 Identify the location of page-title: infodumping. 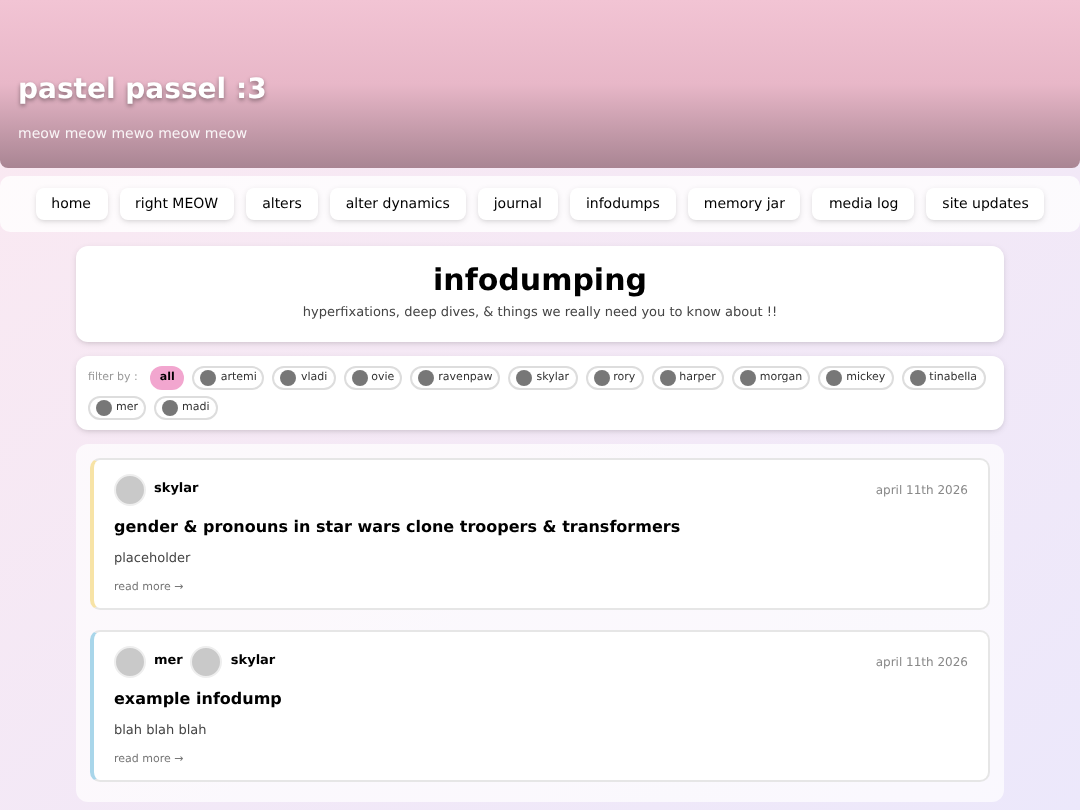
(540, 281).